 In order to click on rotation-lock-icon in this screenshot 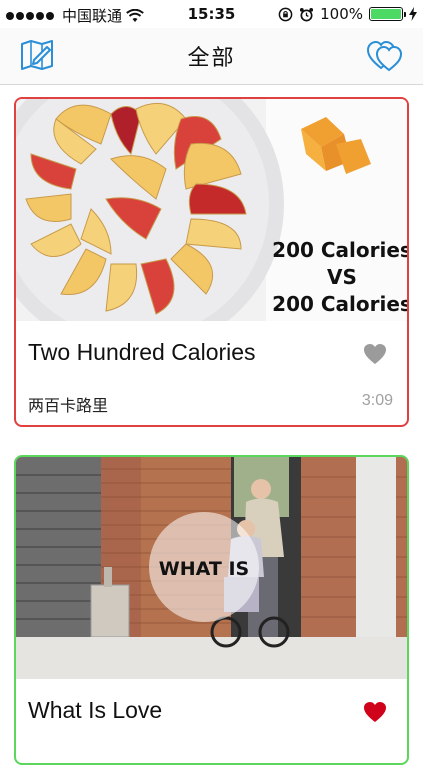, I will do `click(285, 14)`.